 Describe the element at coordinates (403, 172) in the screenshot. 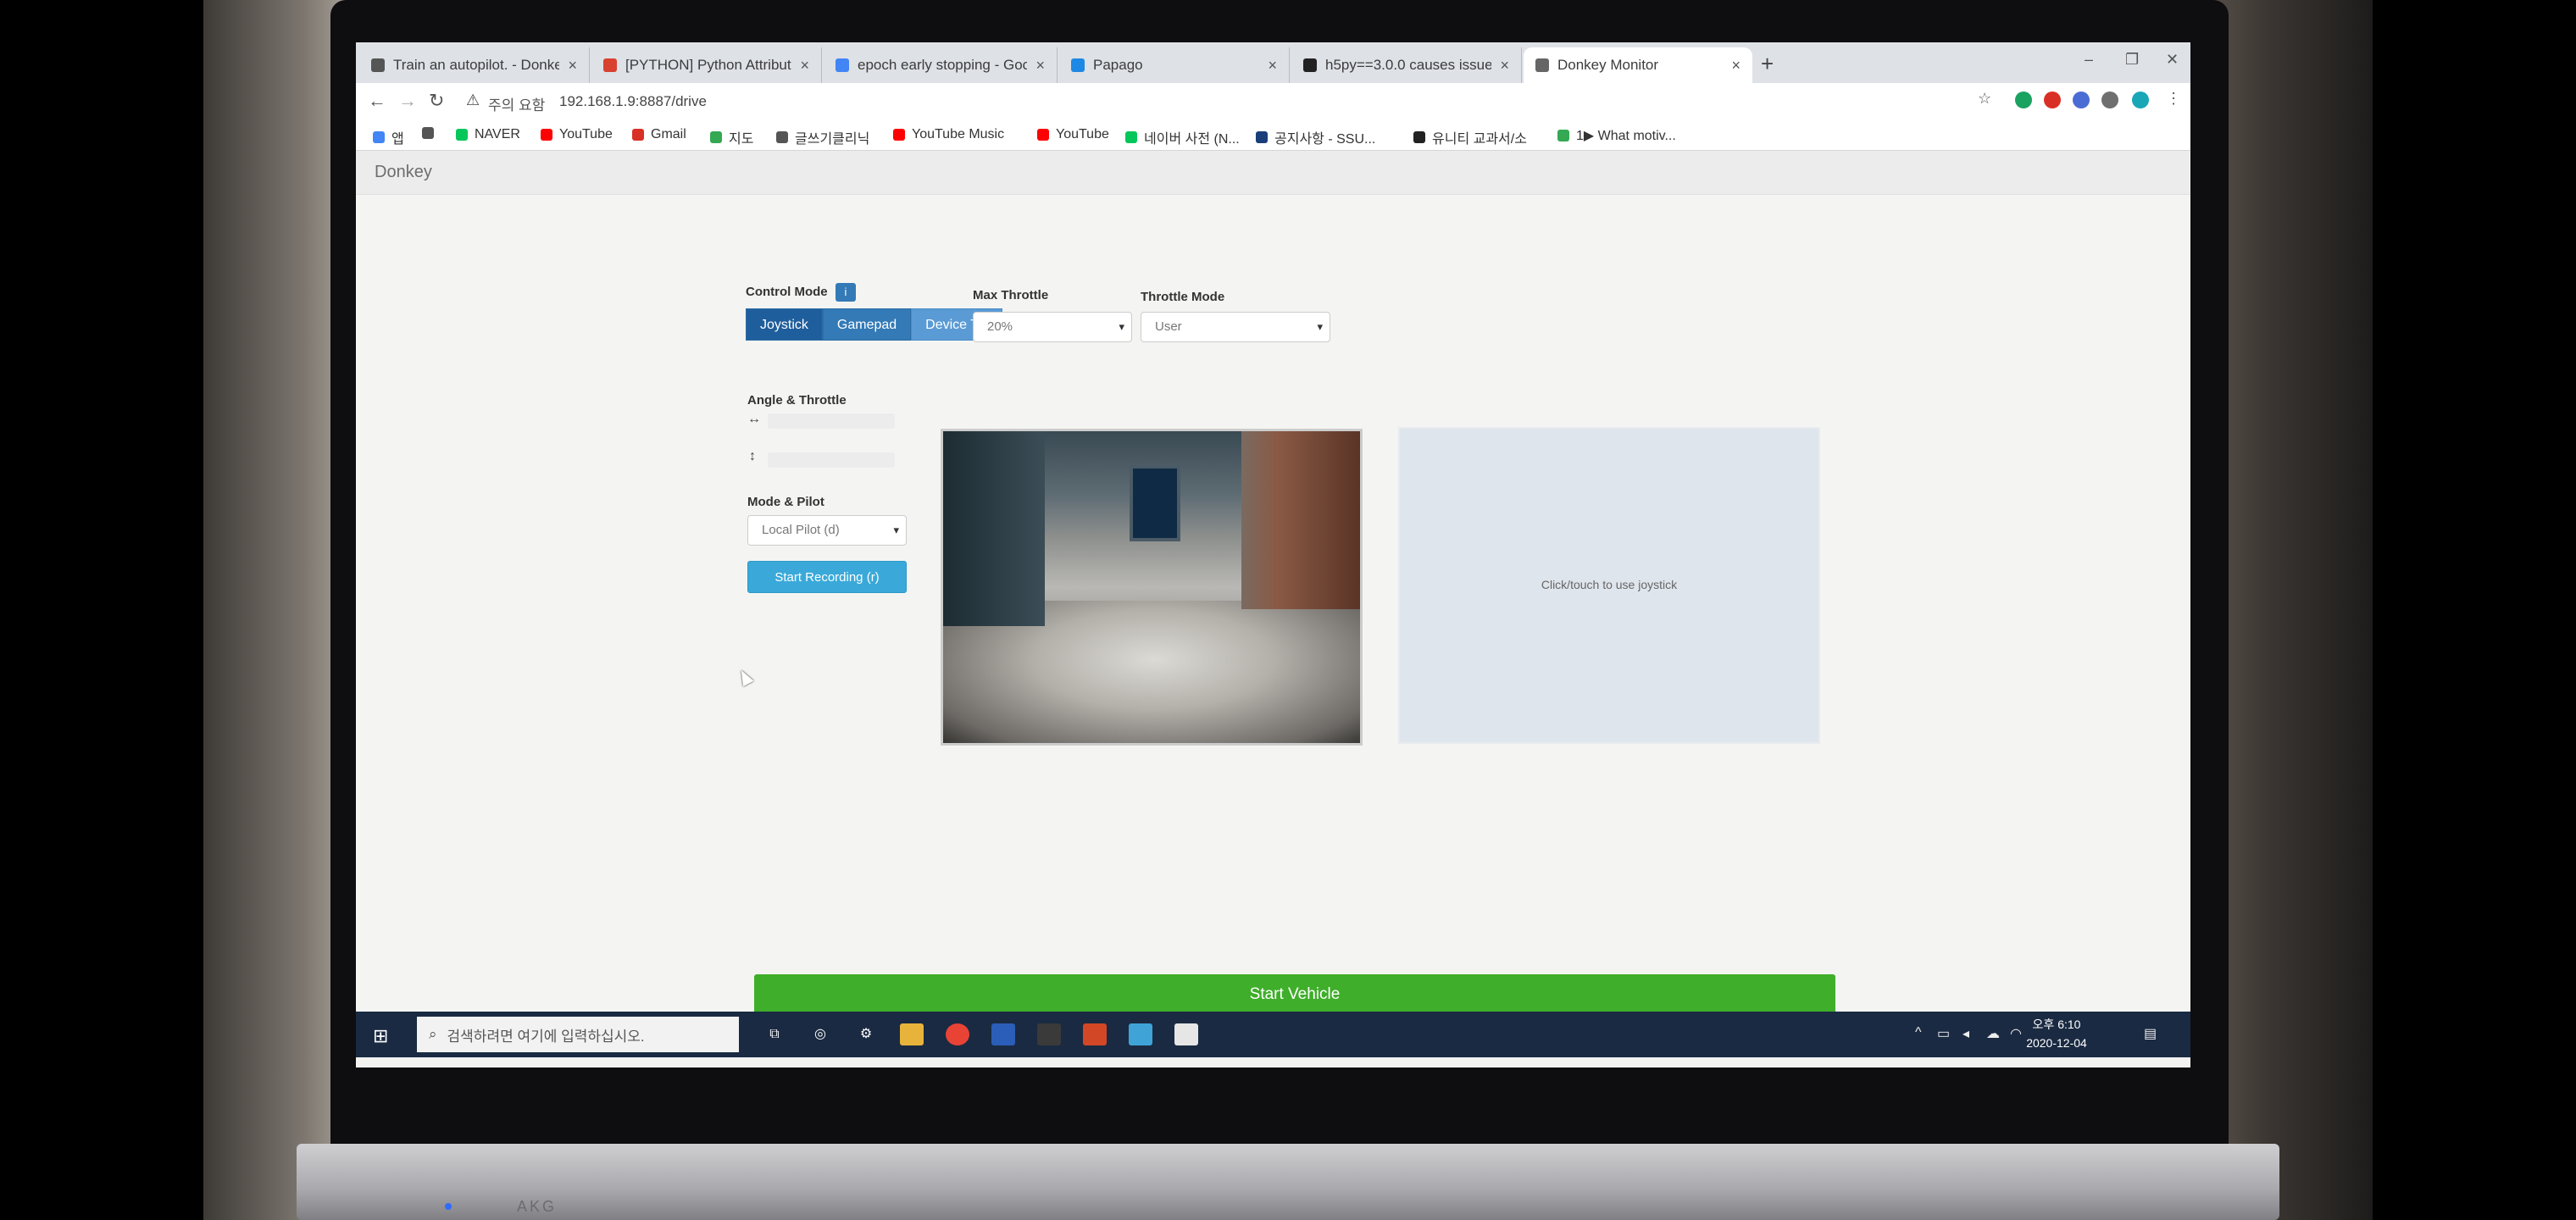

I see `brand-link: Donkey` at that location.